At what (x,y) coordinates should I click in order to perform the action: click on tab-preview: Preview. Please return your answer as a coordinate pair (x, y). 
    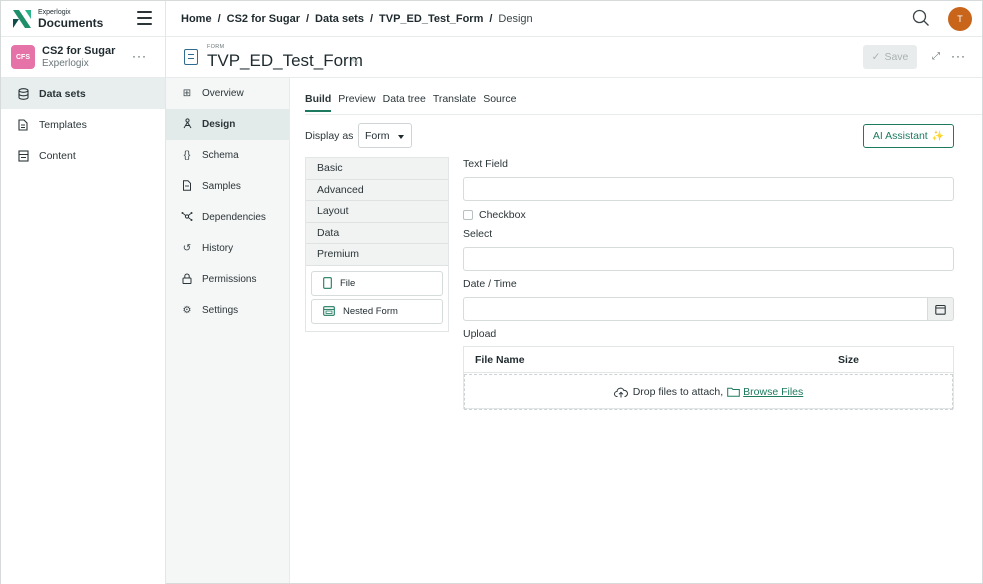
    Looking at the image, I should click on (356, 102).